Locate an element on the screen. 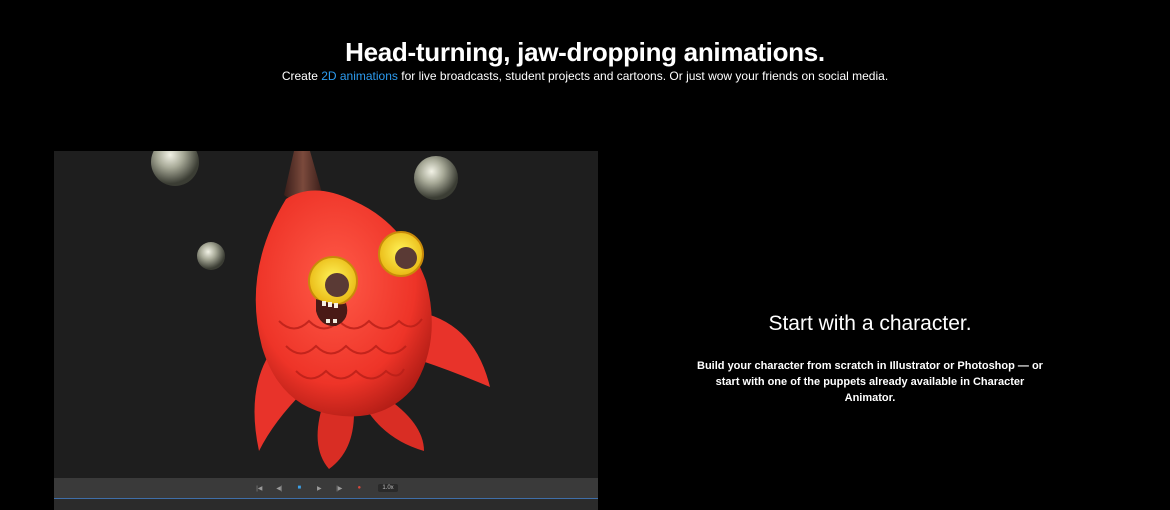 The width and height of the screenshot is (1170, 510). skip-to-start-button: |◀ is located at coordinates (259, 488).